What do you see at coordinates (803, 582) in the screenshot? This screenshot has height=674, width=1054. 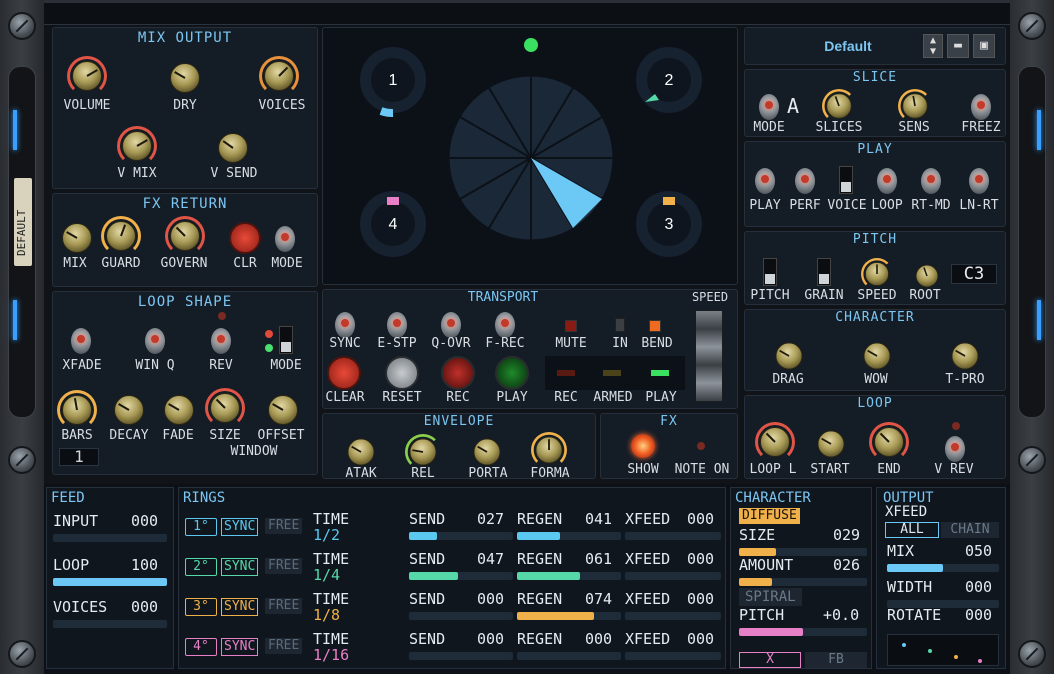 I see `amount-bar` at bounding box center [803, 582].